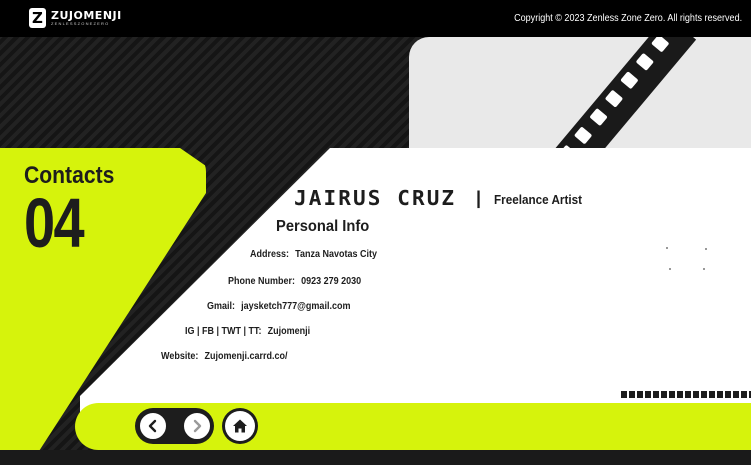  I want to click on chevron-right-icon, so click(197, 426).